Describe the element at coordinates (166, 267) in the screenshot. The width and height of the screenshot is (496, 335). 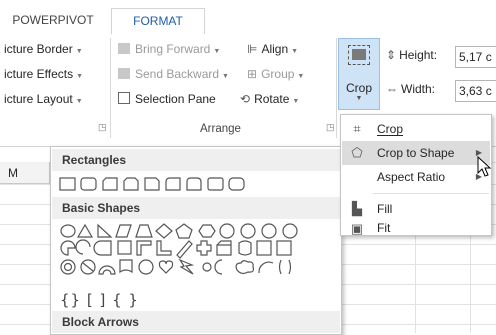
I see `heart-shape-icon` at that location.